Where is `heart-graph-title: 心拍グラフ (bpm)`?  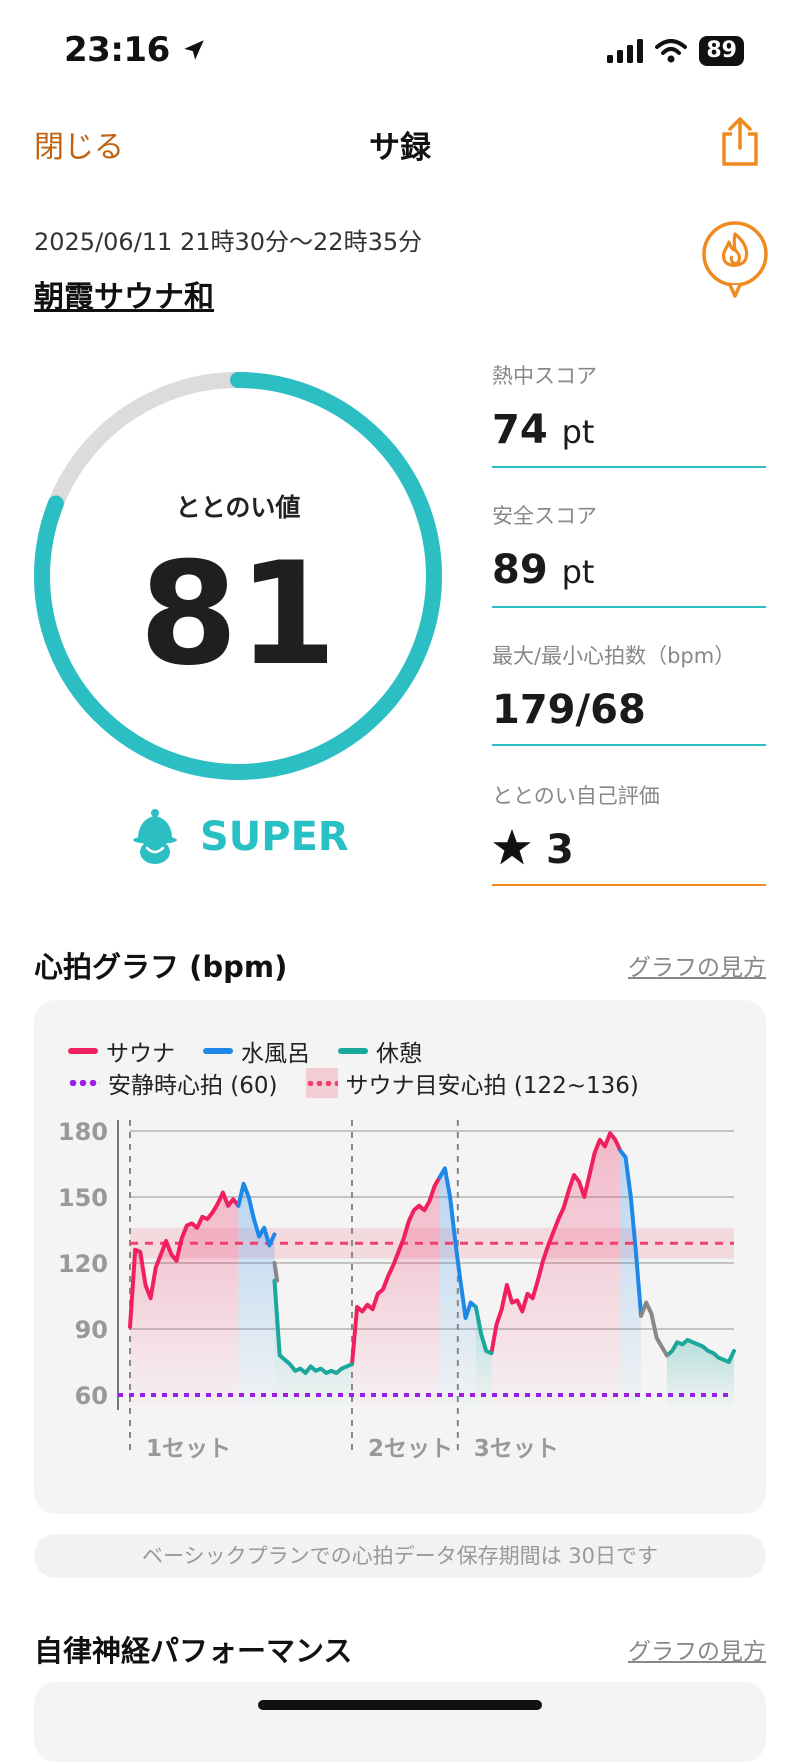 heart-graph-title: 心拍グラフ (bpm) is located at coordinates (161, 967).